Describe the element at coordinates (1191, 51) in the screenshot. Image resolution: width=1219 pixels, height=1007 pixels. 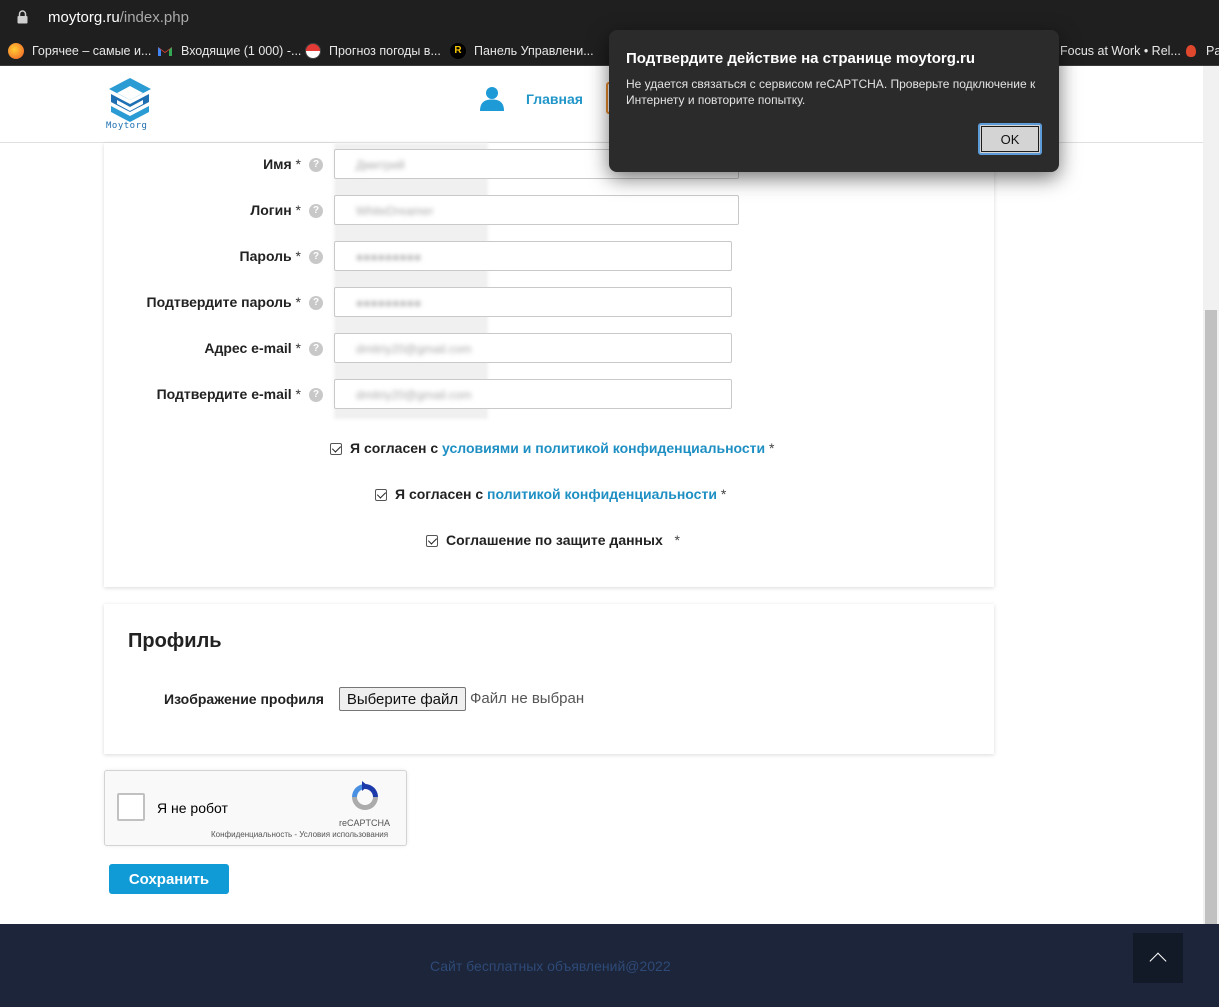
I see `bookmark-icon` at that location.